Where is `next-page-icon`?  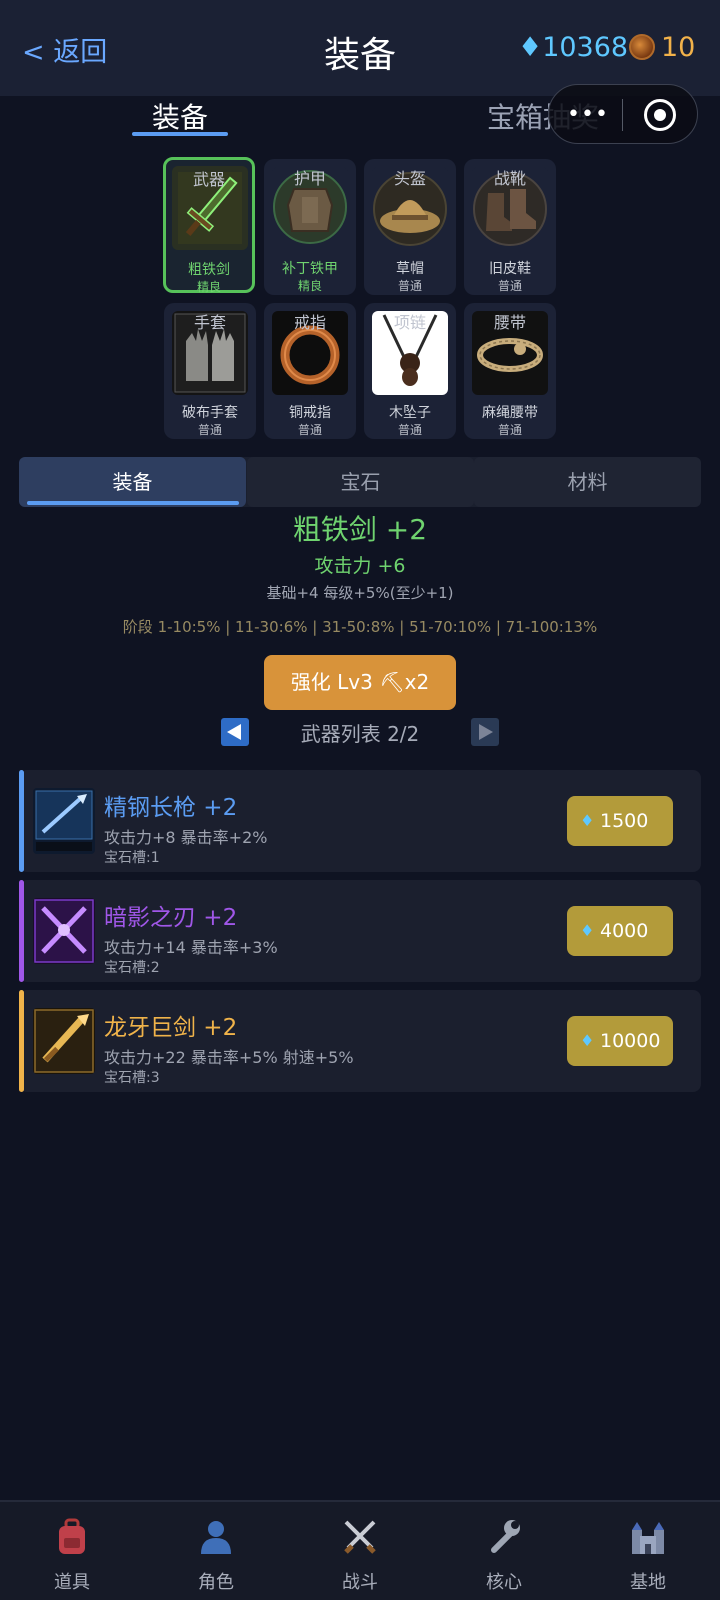
next-page-icon is located at coordinates (485, 732).